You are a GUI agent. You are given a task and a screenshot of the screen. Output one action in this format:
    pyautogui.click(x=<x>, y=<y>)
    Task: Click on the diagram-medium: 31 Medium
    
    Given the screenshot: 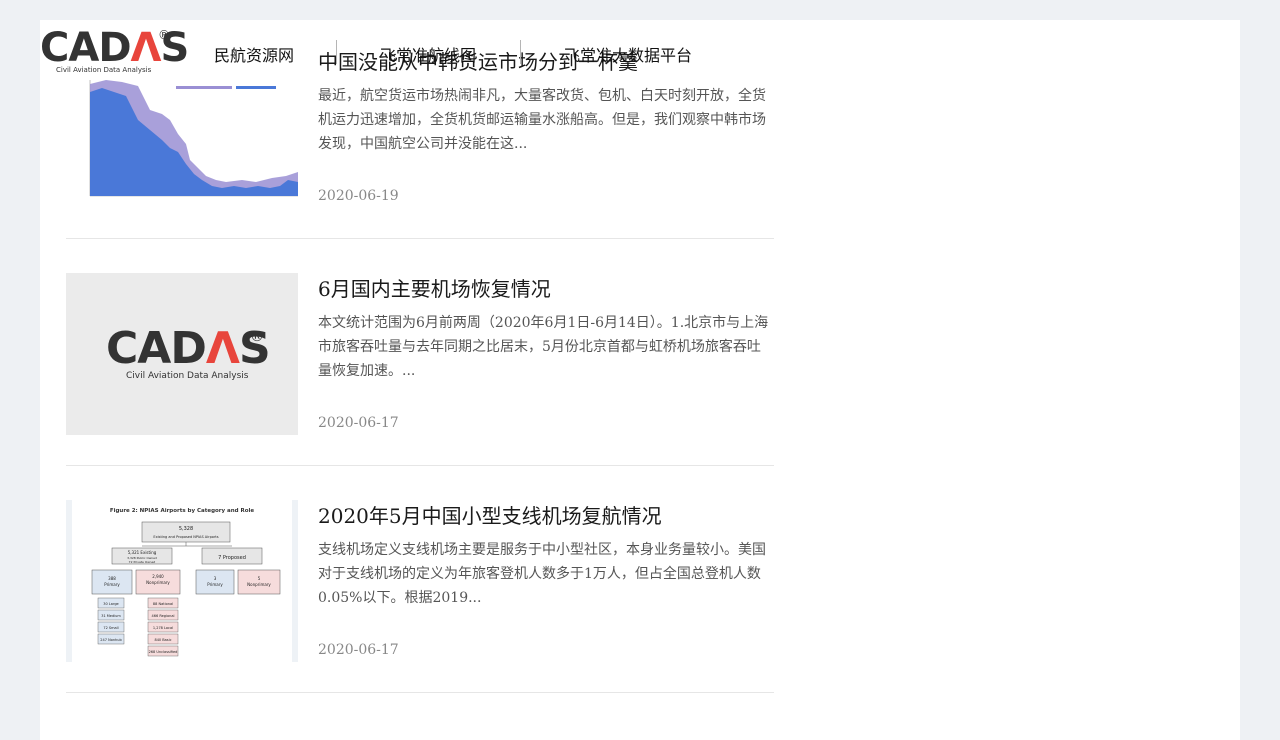 What is the action you would take?
    pyautogui.click(x=111, y=616)
    